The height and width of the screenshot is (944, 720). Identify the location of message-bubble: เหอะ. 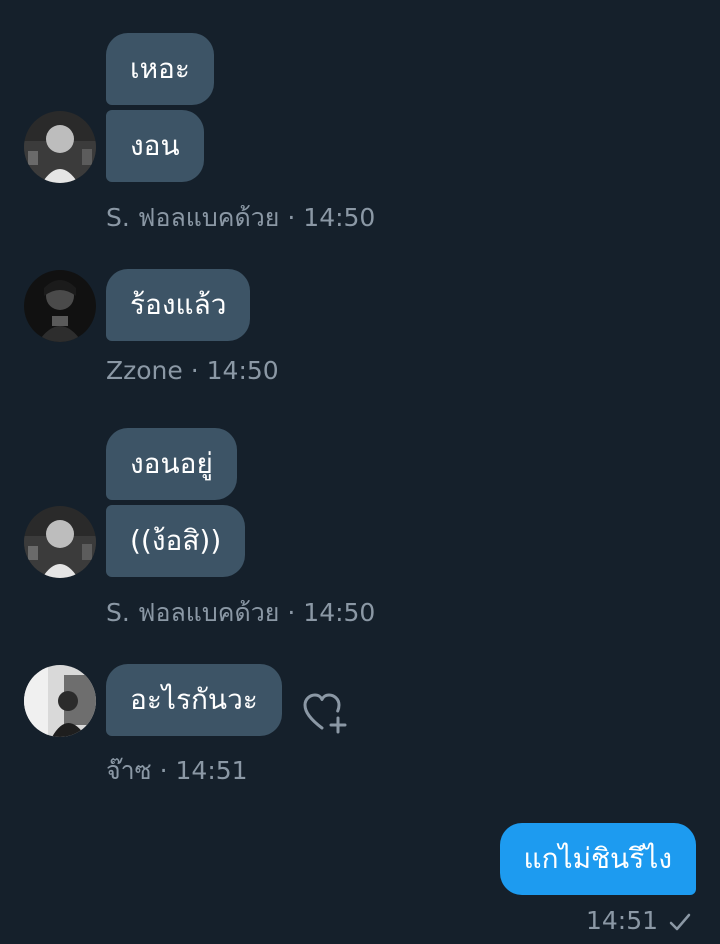
(160, 69).